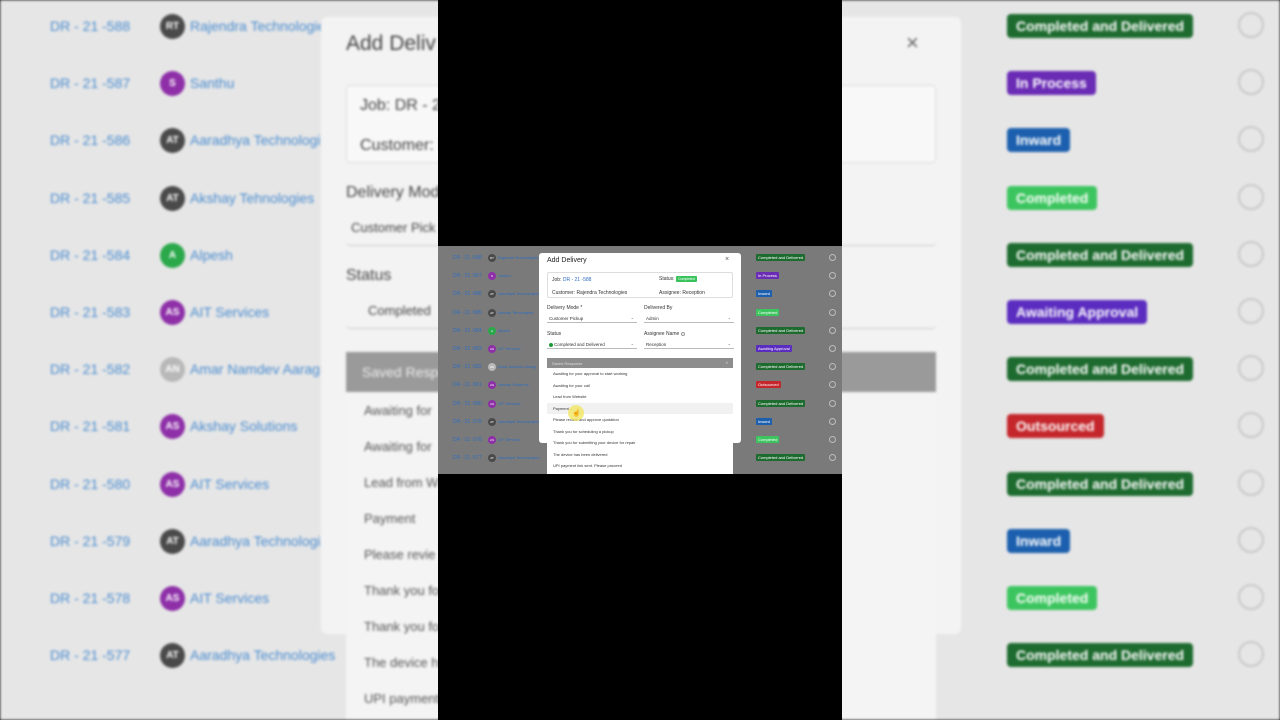 Image resolution: width=1280 pixels, height=720 pixels. I want to click on background-customer-name: Akshay Tehnologies, so click(252, 197).